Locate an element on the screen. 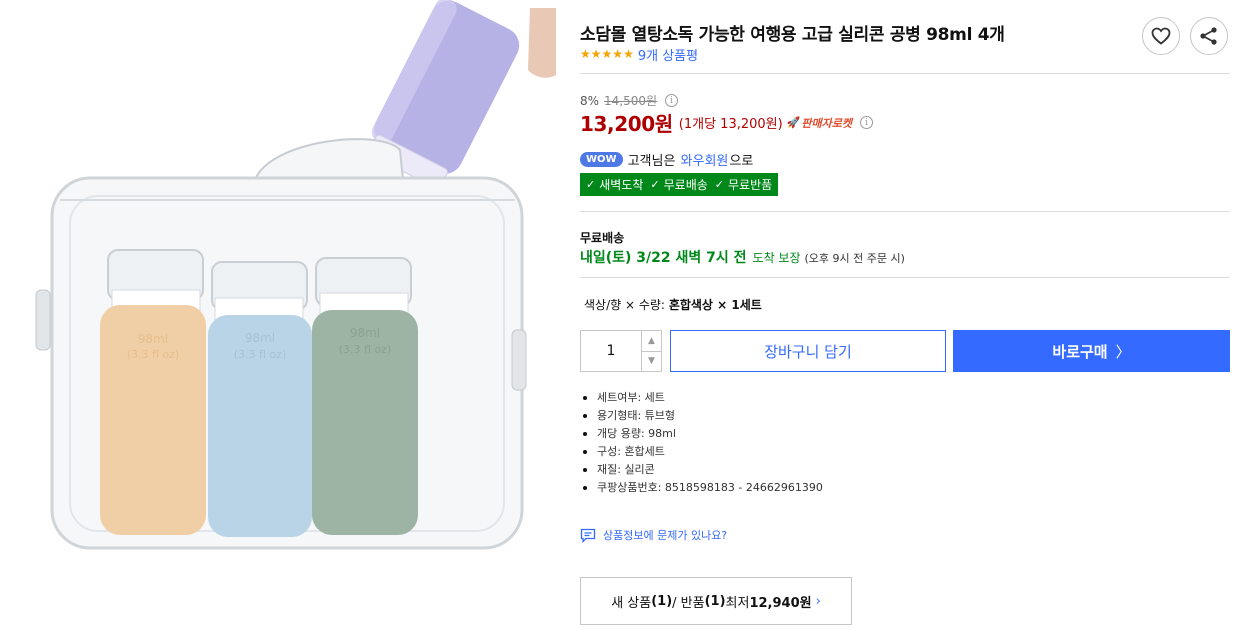  option-value: 혼합색상 × 1세트 is located at coordinates (715, 305).